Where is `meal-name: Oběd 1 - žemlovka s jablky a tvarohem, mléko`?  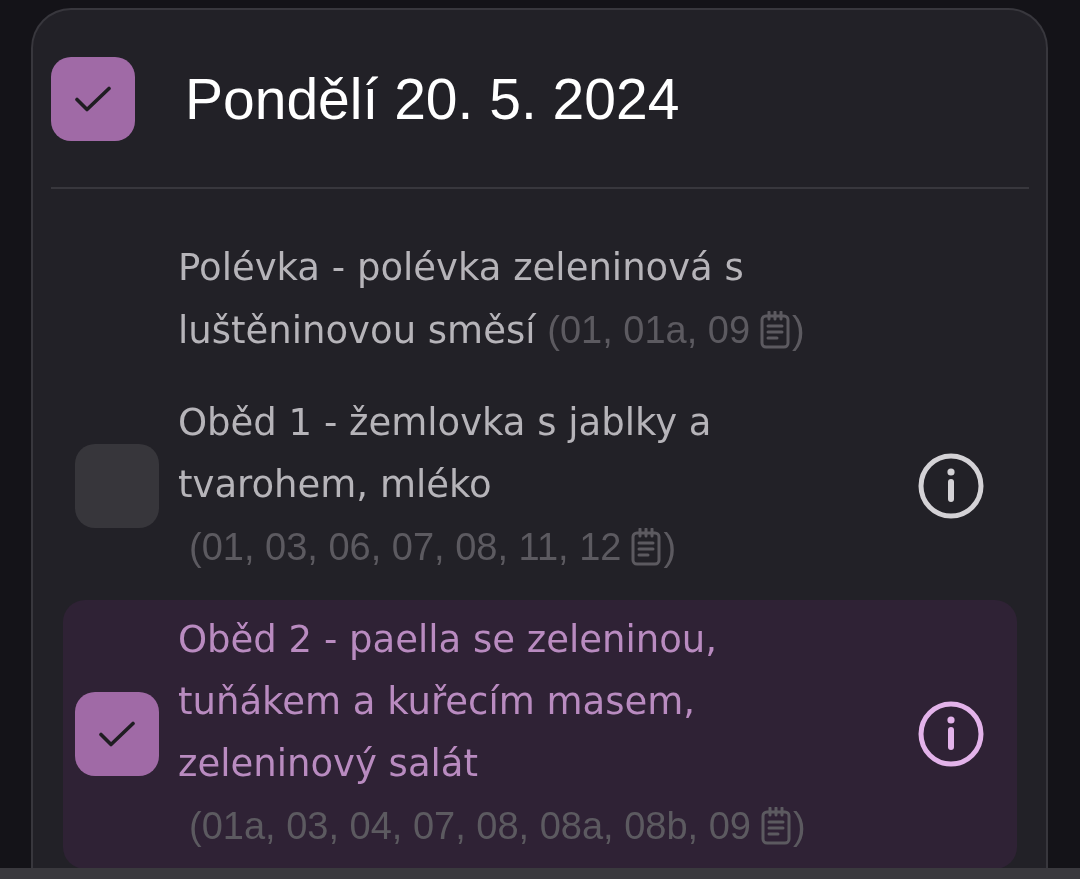 meal-name: Oběd 1 - žemlovka s jablky a tvarohem, mléko is located at coordinates (445, 454).